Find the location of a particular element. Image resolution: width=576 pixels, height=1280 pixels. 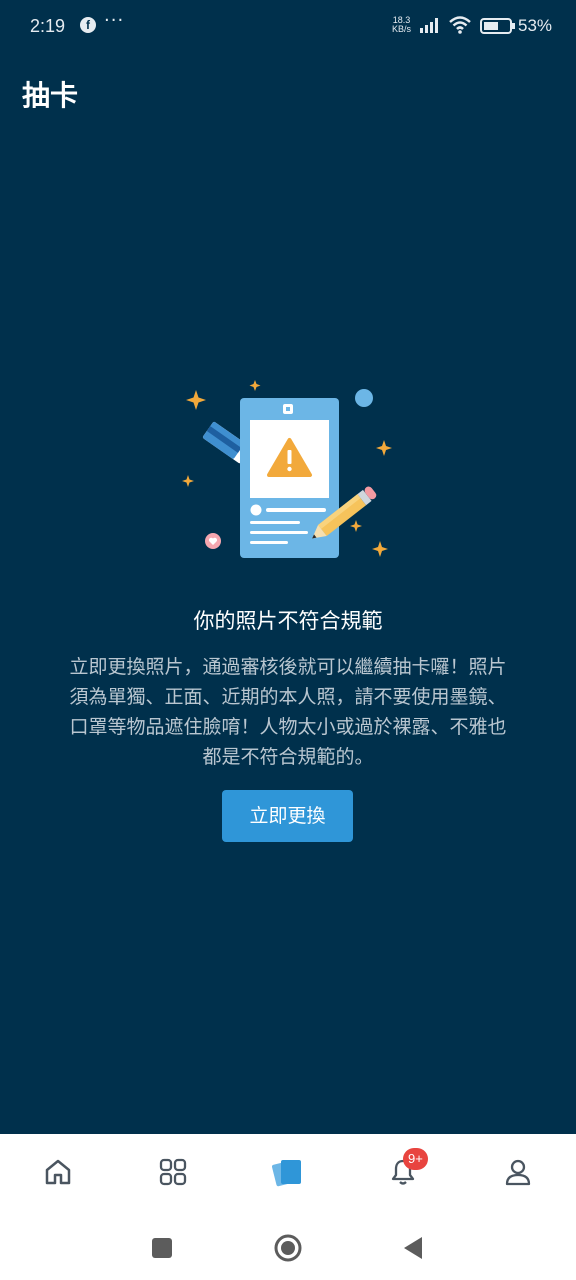

status-bar: 2:19 f ··· 18.3 KB/s 53% is located at coordinates (288, 27).